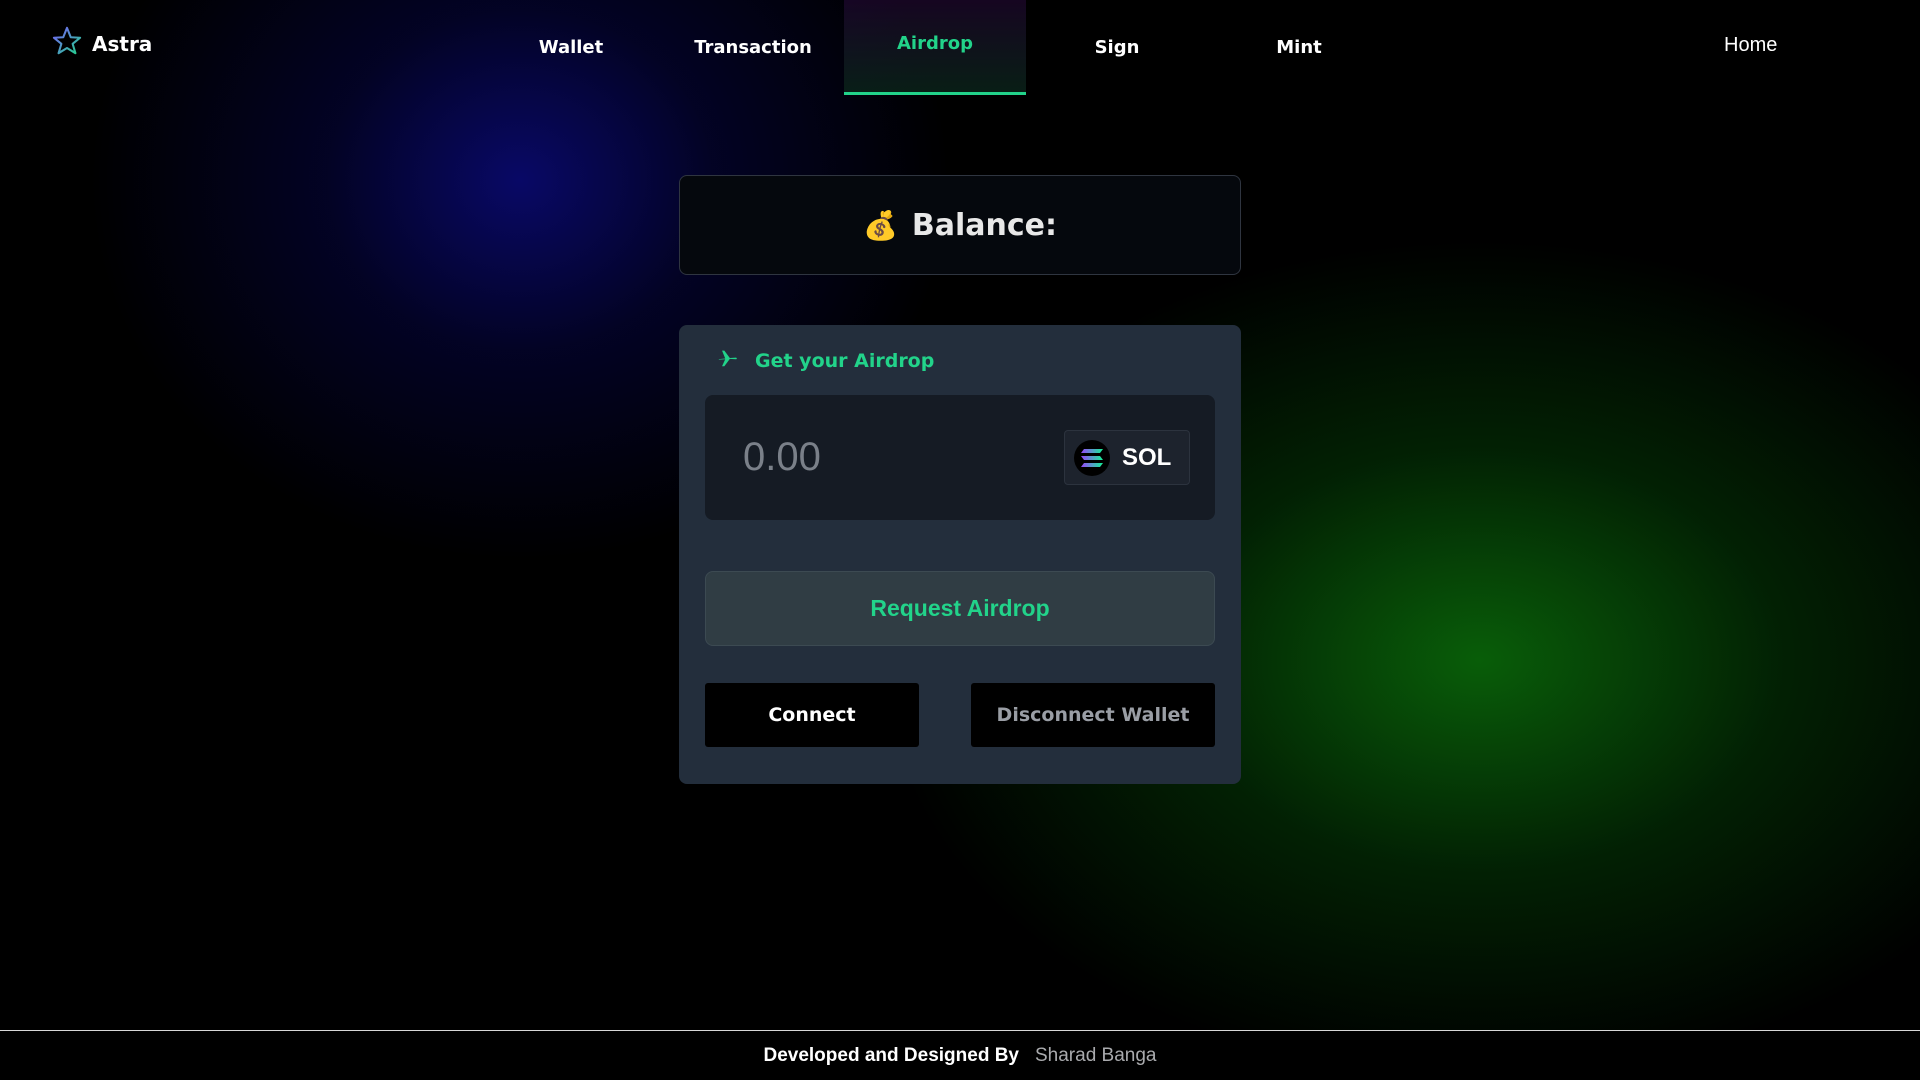  I want to click on tab-transaction: Transaction, so click(753, 47).